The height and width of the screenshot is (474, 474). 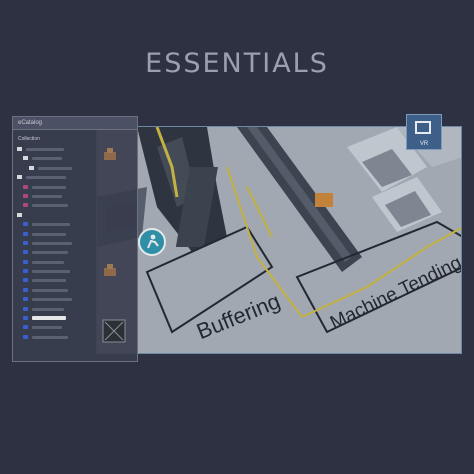 What do you see at coordinates (237, 63) in the screenshot?
I see `page-title: ESSENTIALS` at bounding box center [237, 63].